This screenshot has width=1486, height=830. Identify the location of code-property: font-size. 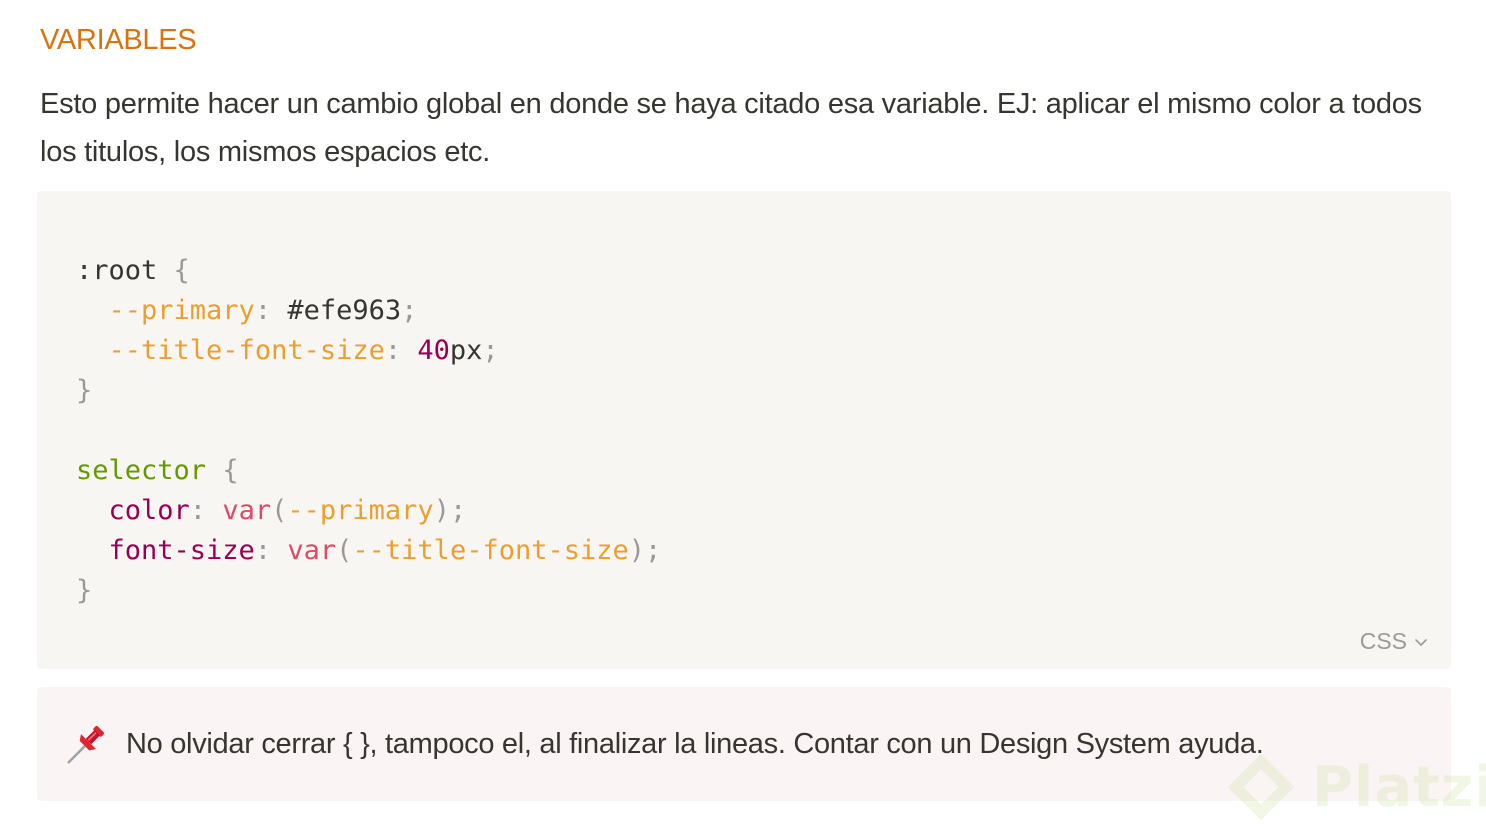
(181, 550).